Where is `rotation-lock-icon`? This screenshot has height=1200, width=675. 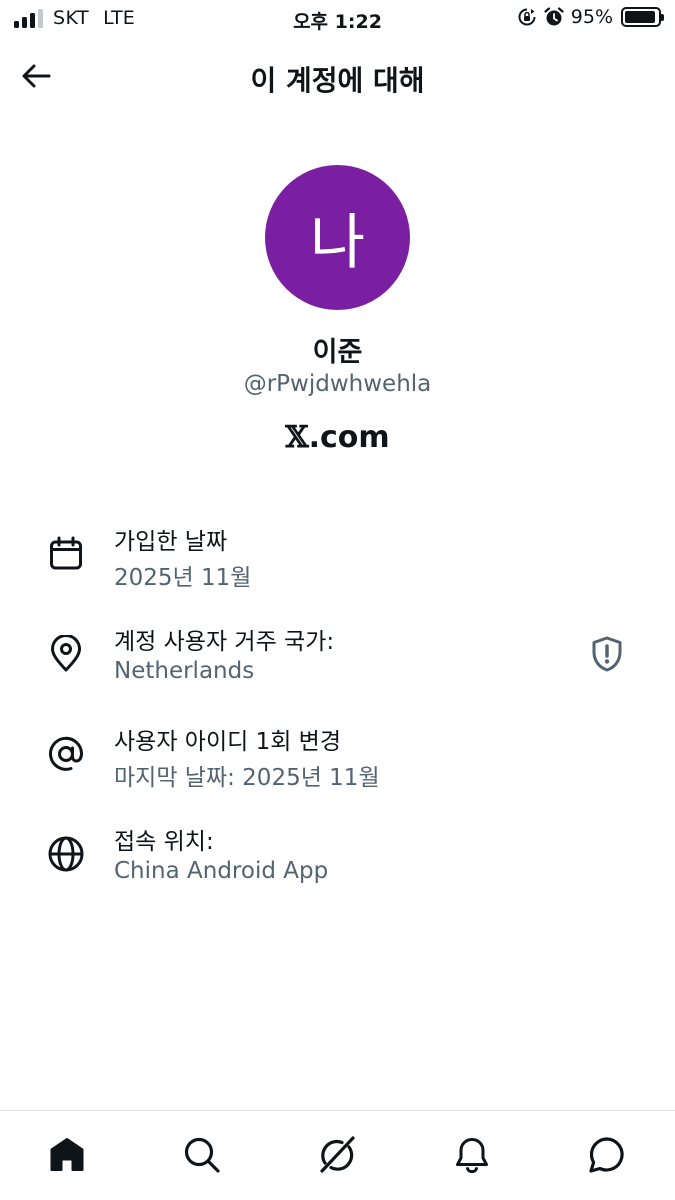 rotation-lock-icon is located at coordinates (527, 17).